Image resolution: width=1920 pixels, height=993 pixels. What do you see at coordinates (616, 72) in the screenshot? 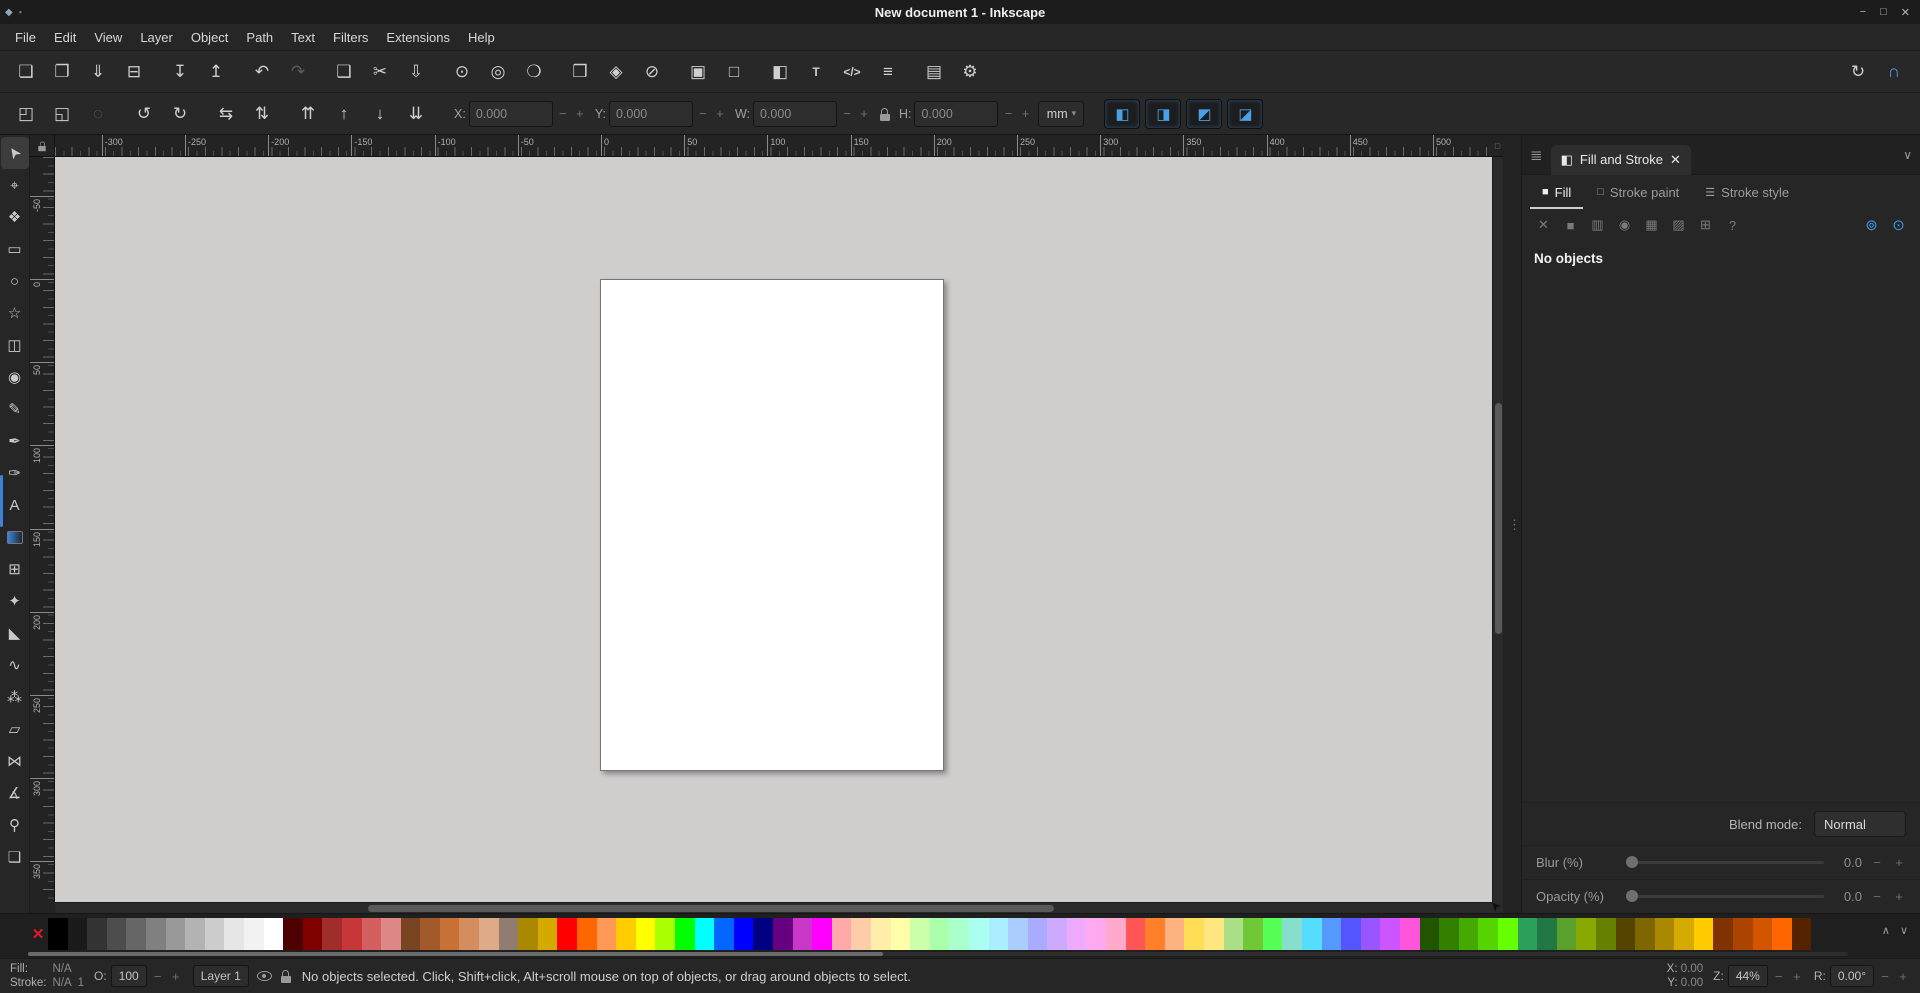
I see `create-clone-button: ◈` at bounding box center [616, 72].